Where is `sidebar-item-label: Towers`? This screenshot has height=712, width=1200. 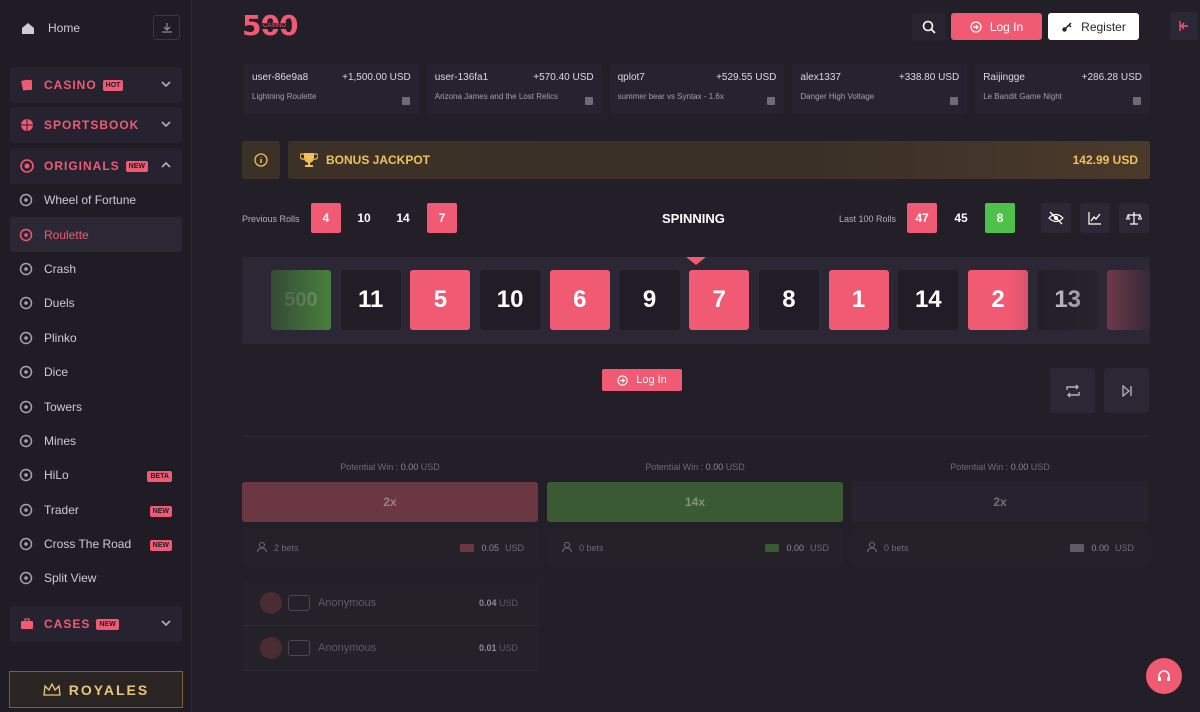 sidebar-item-label: Towers is located at coordinates (63, 406).